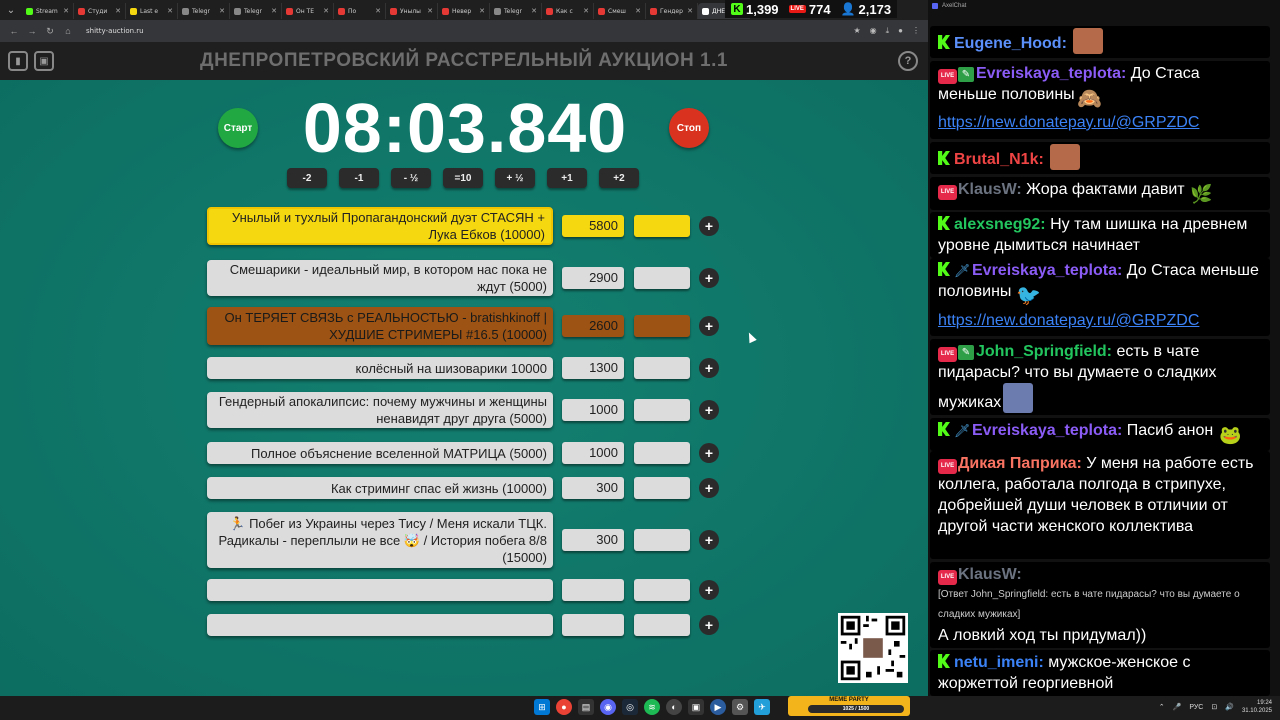  I want to click on steam-icon: ◎, so click(630, 707).